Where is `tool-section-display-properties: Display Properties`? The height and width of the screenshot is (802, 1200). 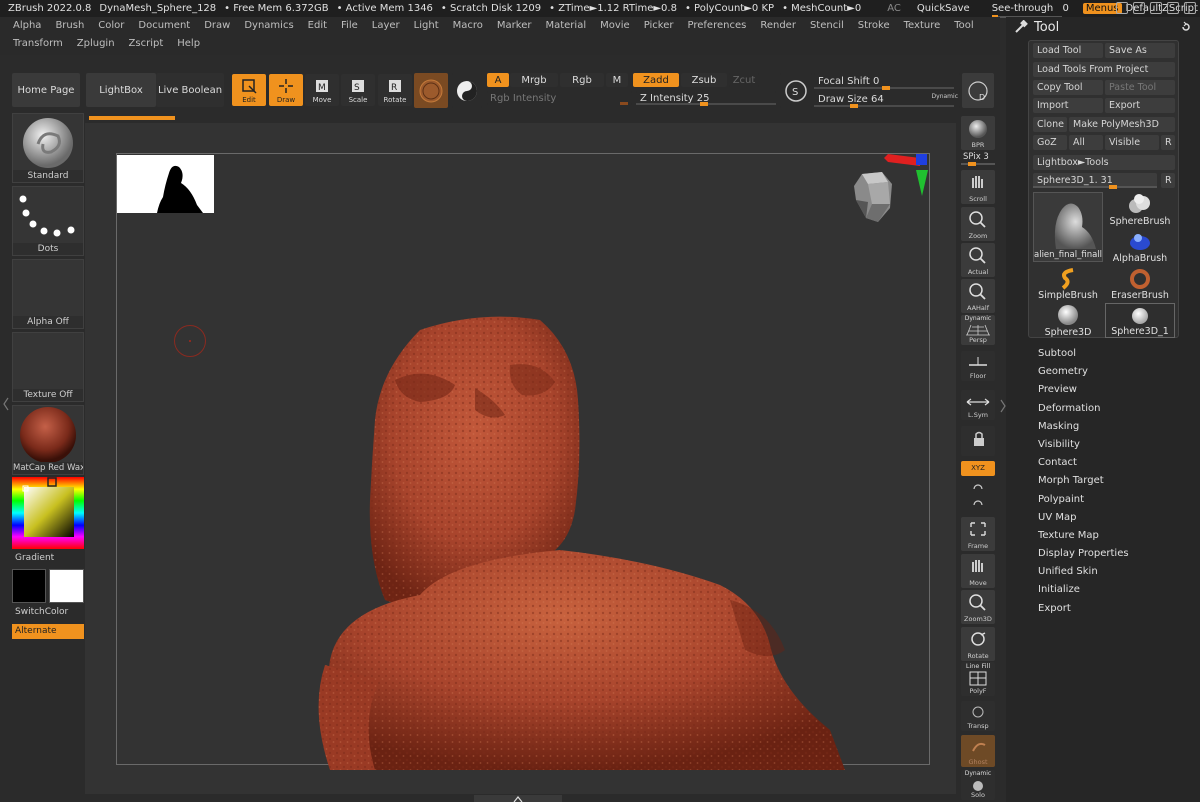
tool-section-display-properties: Display Properties is located at coordinates (1083, 554).